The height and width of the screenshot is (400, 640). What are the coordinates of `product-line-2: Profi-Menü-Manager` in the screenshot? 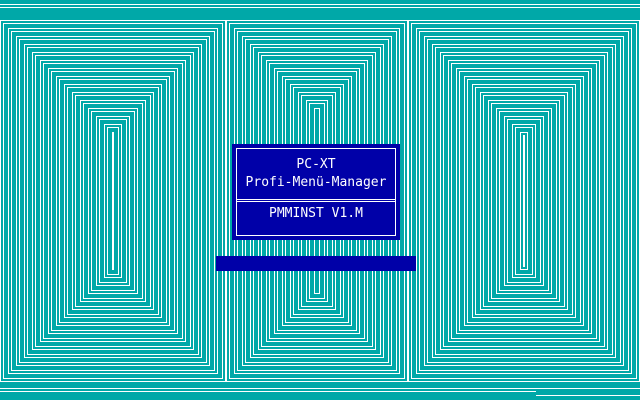 It's located at (316, 182).